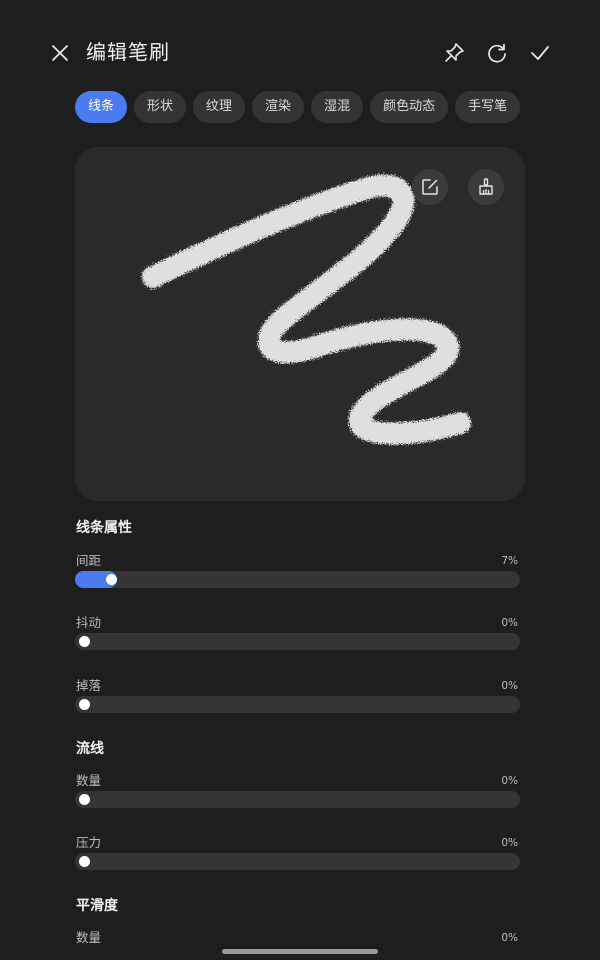  I want to click on tab-0: 线条, so click(101, 107).